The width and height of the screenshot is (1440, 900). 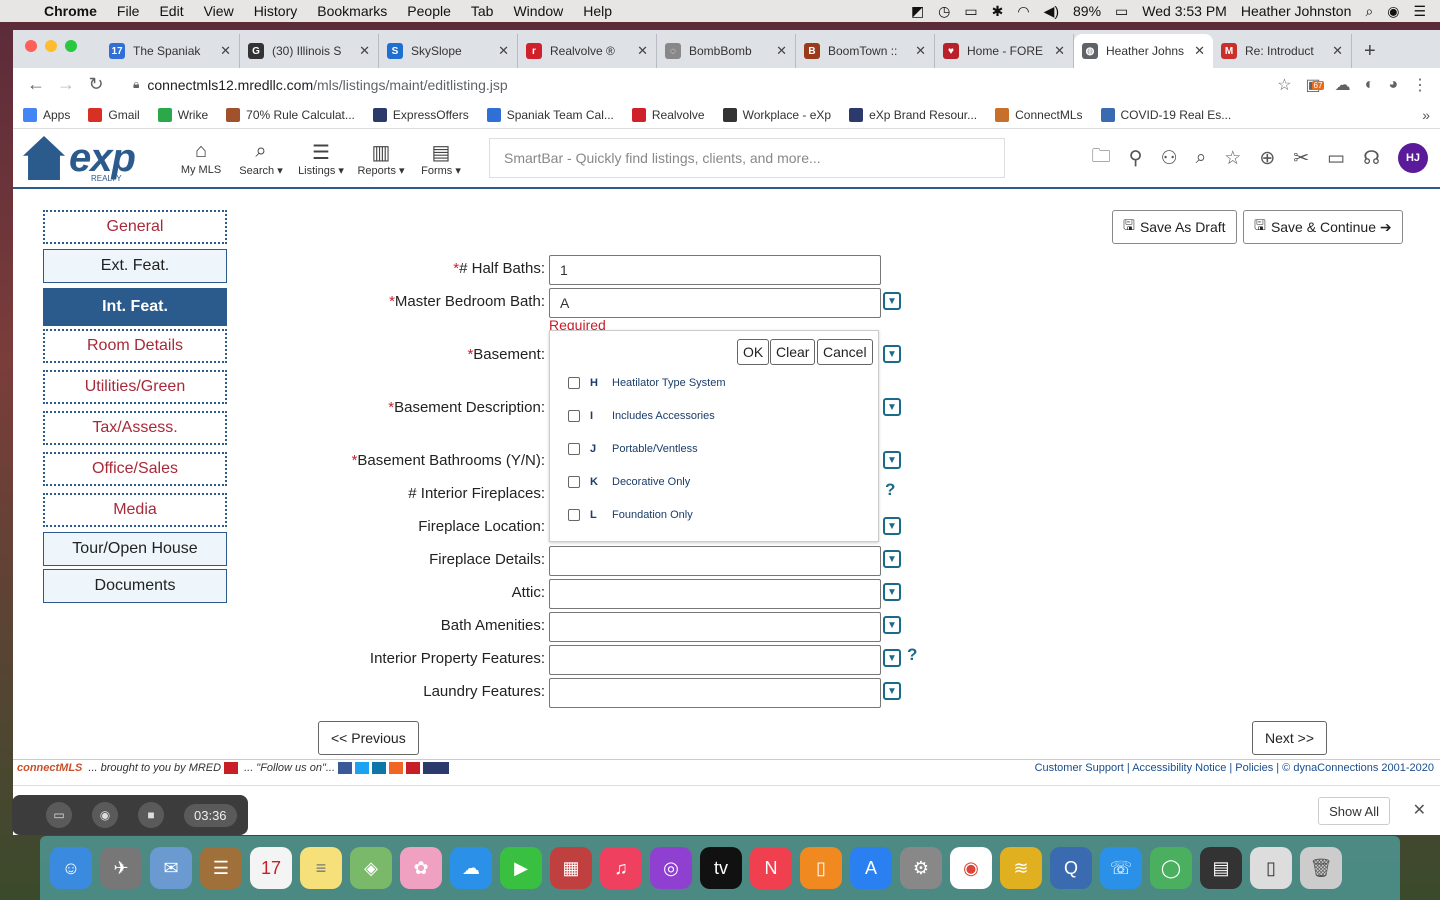 What do you see at coordinates (1023, 11) in the screenshot?
I see `wifi-icon: ◠` at bounding box center [1023, 11].